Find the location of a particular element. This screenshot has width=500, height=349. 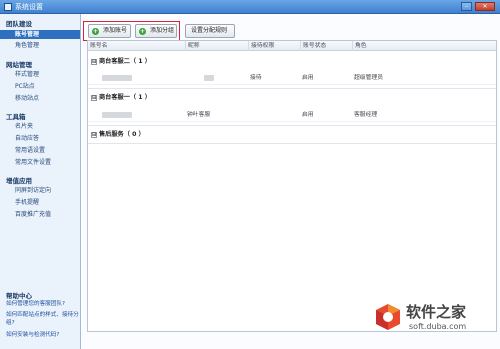

group-name: 售后服务（ 0 ） is located at coordinates (122, 134).